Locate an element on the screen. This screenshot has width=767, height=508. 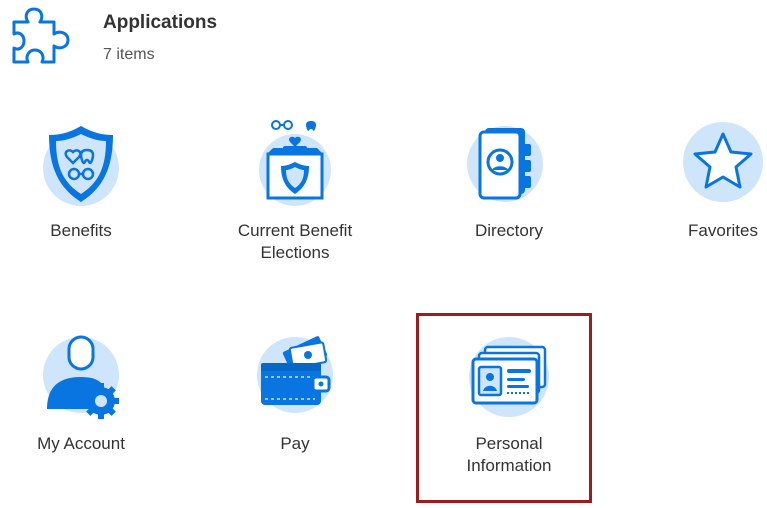
app-tile-directory: Directory is located at coordinates (509, 205).